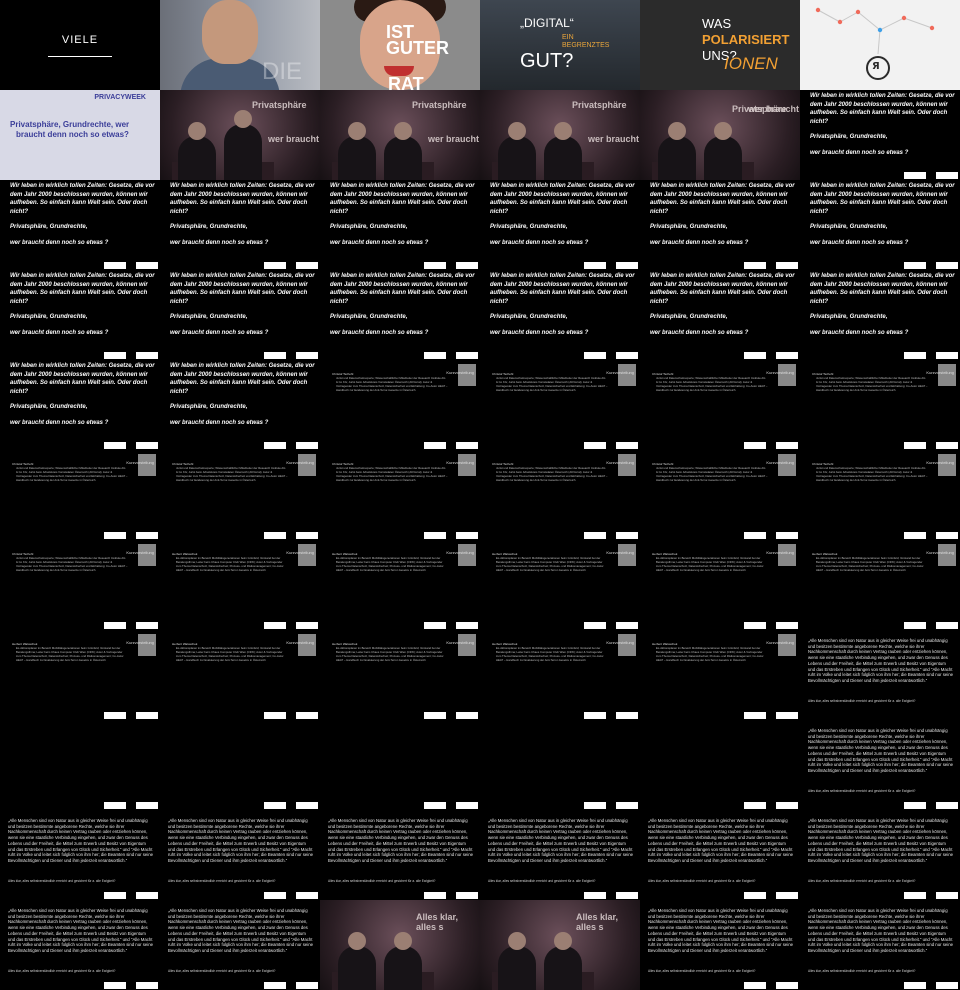 This screenshot has height=990, width=960. What do you see at coordinates (560, 945) in the screenshot?
I see `tile-room-final-2: Alles klar, alles s` at bounding box center [560, 945].